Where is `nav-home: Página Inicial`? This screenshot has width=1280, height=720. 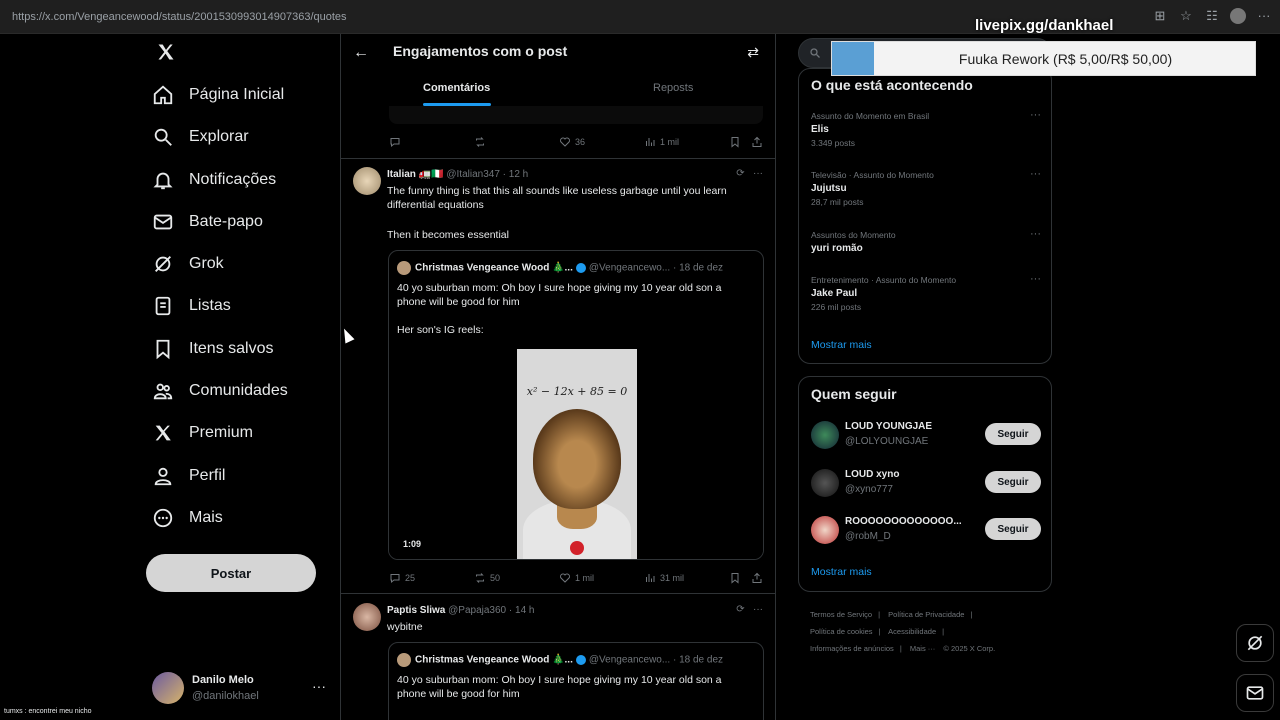 nav-home: Página Inicial is located at coordinates (218, 95).